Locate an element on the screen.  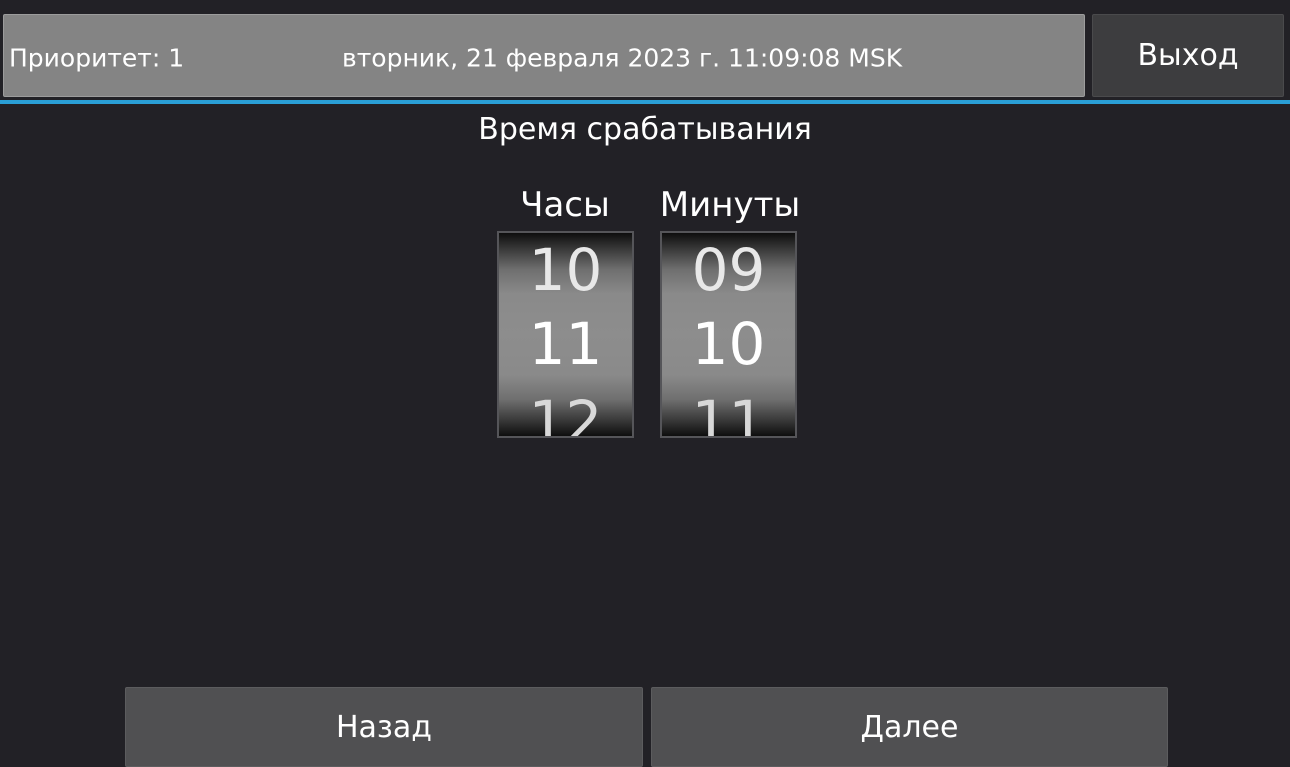
current-datetime: вторник, 21 февраля 2023 г. 11:09:08 MSK is located at coordinates (622, 58).